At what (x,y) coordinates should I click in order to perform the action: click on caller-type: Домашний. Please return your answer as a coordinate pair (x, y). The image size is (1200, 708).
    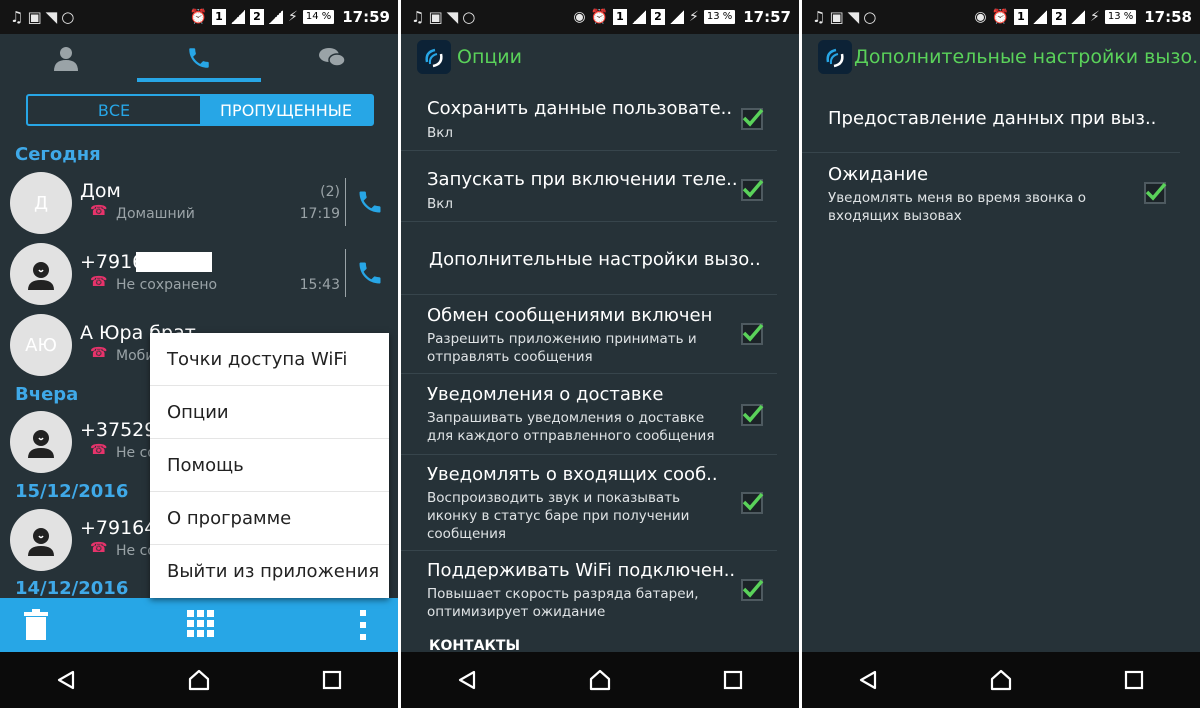
    Looking at the image, I should click on (155, 214).